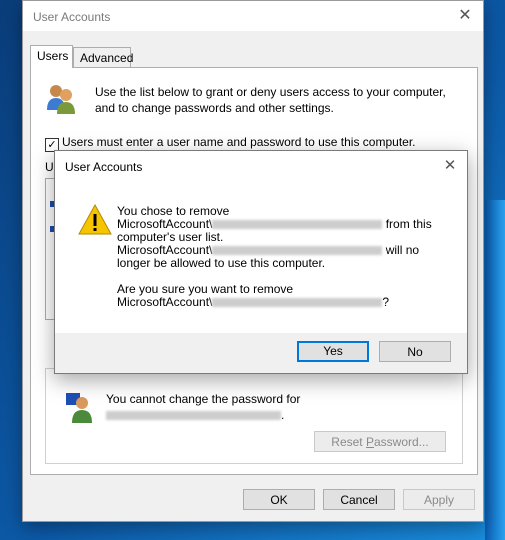  What do you see at coordinates (205, 289) in the screenshot?
I see `confirm-question: Are you sure you want to remove` at bounding box center [205, 289].